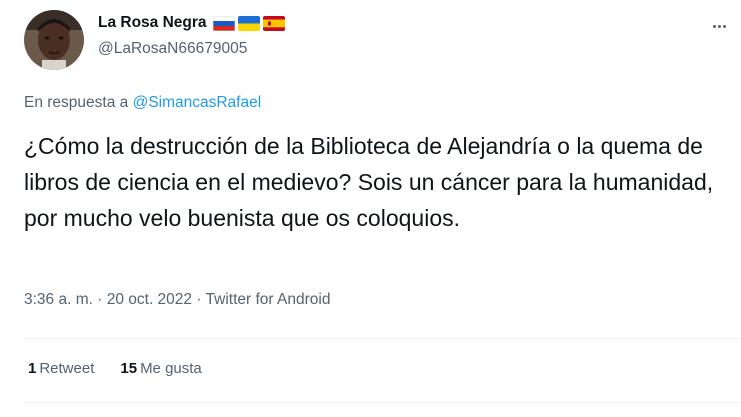  Describe the element at coordinates (273, 23) in the screenshot. I see `spain-flag-icon` at that location.